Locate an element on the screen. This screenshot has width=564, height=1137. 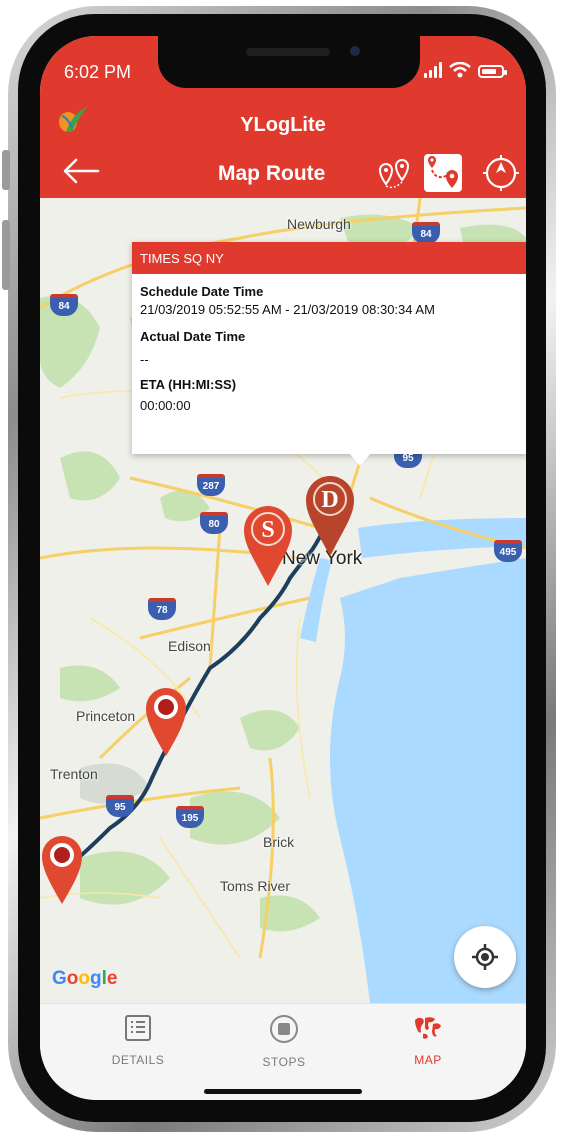
tab-map: MAP is located at coordinates (428, 1040).